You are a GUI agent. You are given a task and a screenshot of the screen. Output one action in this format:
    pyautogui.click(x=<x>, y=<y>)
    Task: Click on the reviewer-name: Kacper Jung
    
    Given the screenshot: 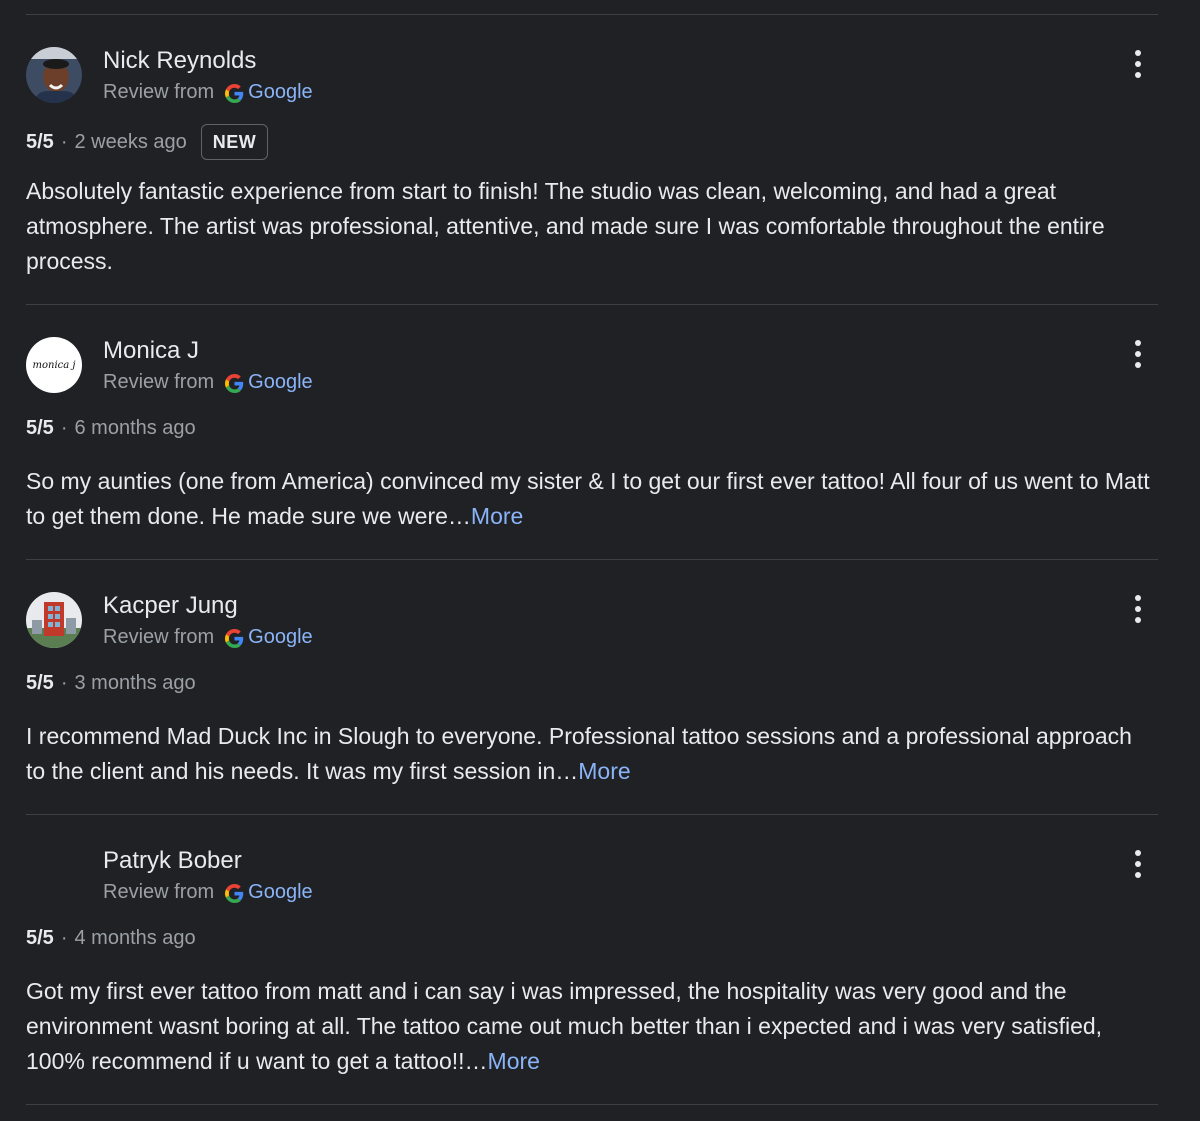 What is the action you would take?
    pyautogui.click(x=170, y=606)
    